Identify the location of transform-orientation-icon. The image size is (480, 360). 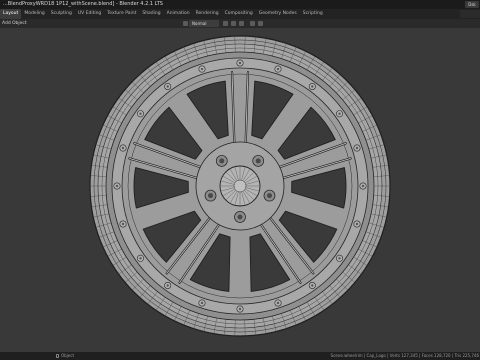
(185, 23).